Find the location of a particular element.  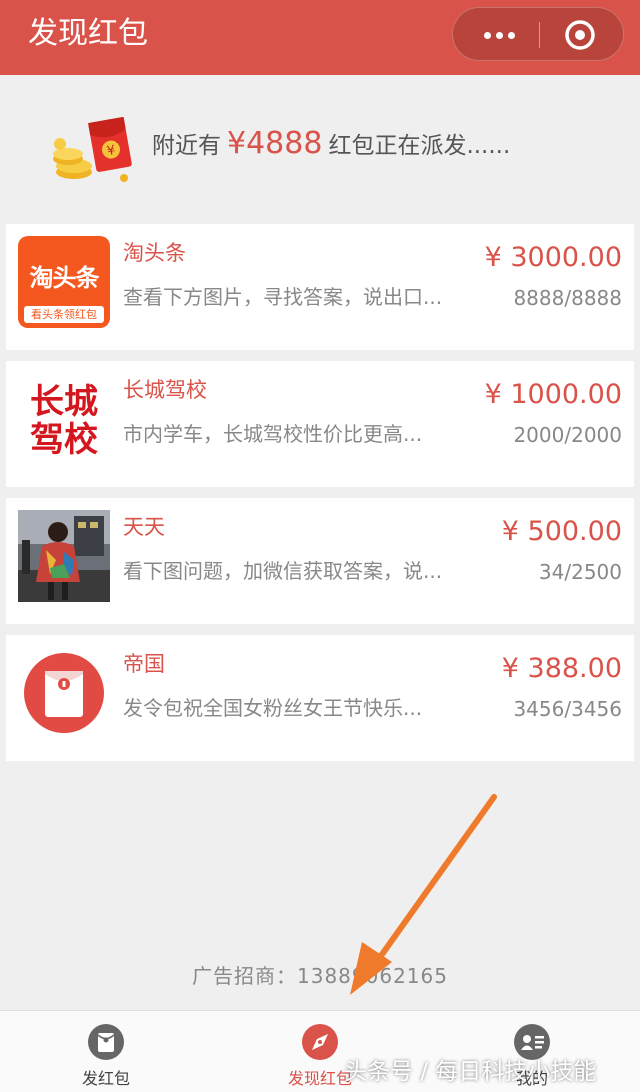

logo-line-2: 驾校 is located at coordinates (64, 440).